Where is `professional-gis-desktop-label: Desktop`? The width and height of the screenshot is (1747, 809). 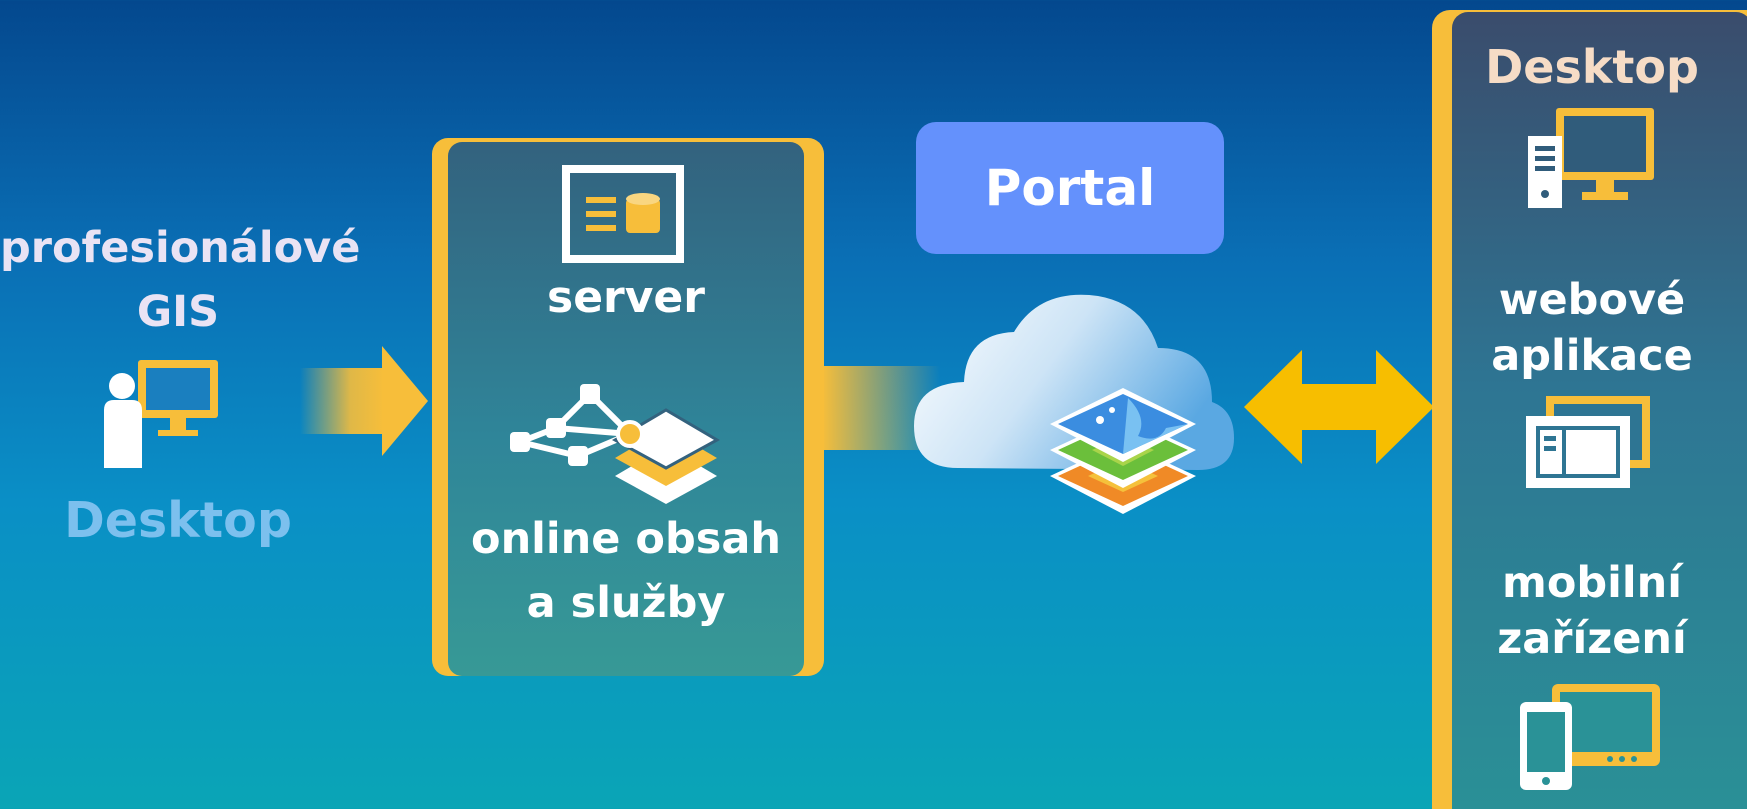
professional-gis-desktop-label: Desktop is located at coordinates (178, 520).